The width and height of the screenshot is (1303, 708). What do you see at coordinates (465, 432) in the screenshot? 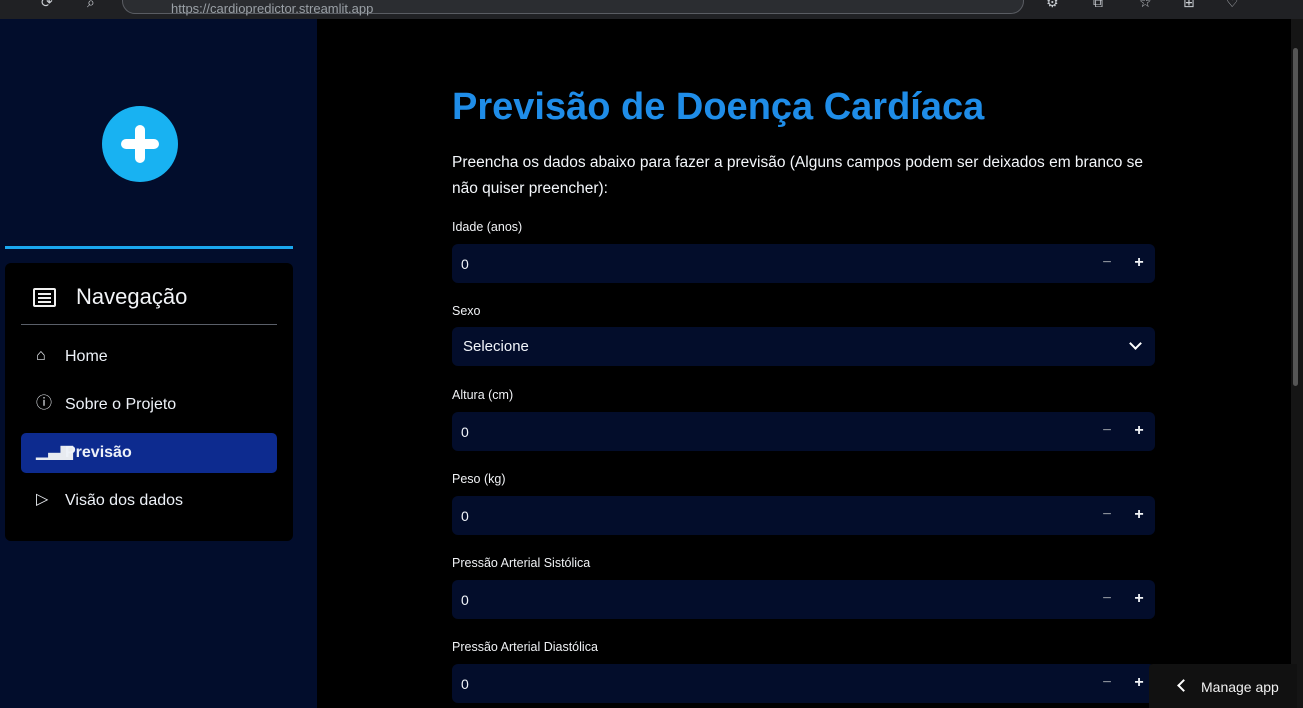
I see `height-input: 0` at bounding box center [465, 432].